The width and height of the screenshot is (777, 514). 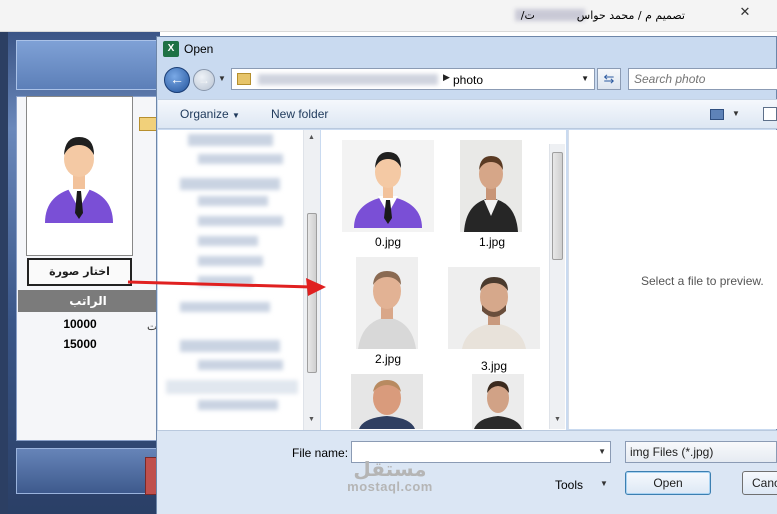 What do you see at coordinates (467, 114) in the screenshot?
I see `dialog-toolbar: Organize ▼ New folder ▼` at bounding box center [467, 114].